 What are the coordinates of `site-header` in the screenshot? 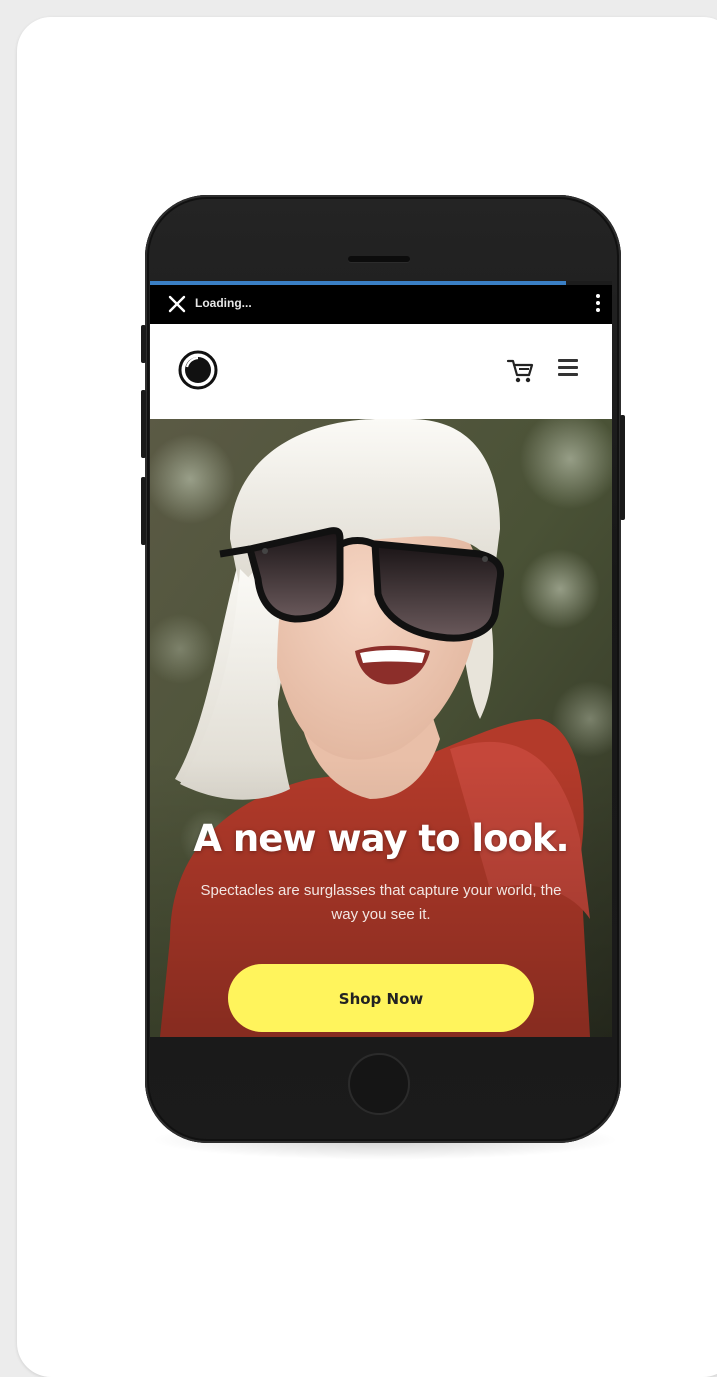 It's located at (381, 371).